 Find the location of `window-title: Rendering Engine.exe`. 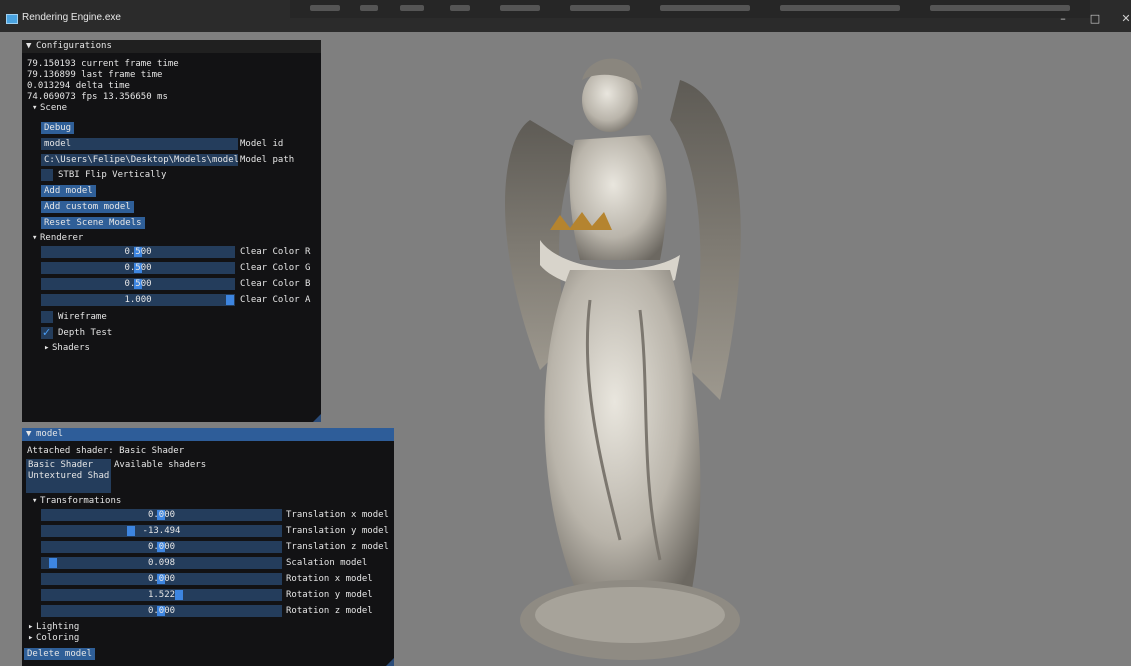

window-title: Rendering Engine.exe is located at coordinates (71, 17).